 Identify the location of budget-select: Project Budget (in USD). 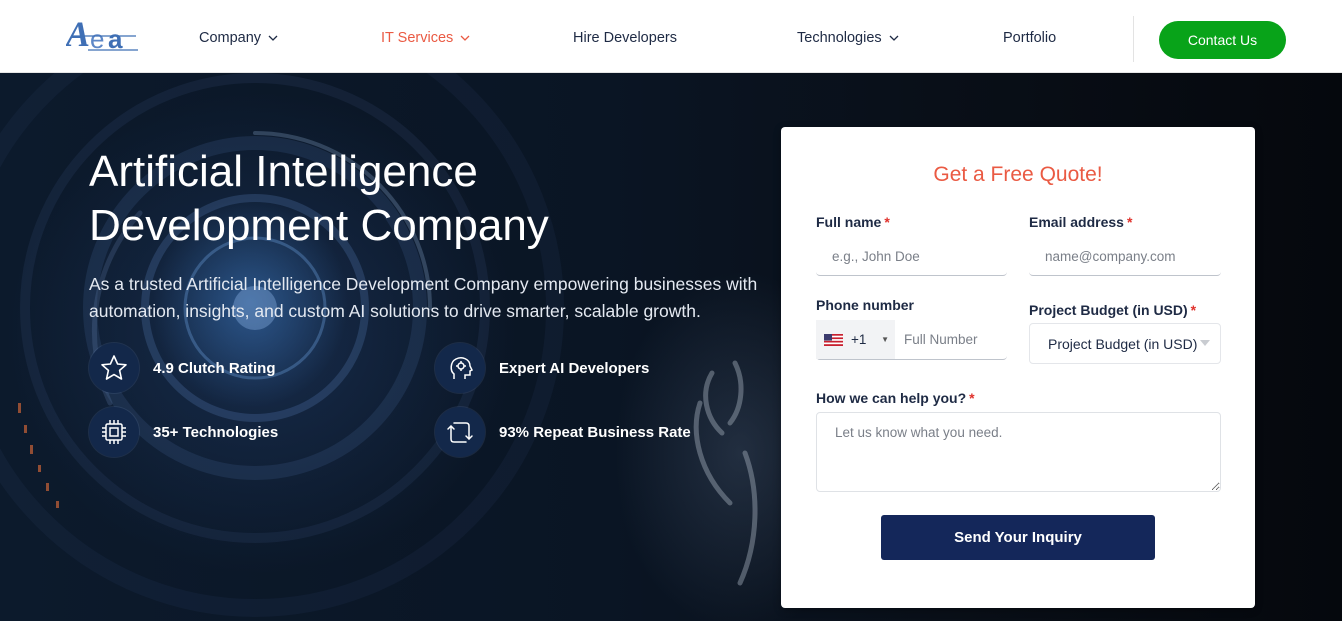
(1125, 343).